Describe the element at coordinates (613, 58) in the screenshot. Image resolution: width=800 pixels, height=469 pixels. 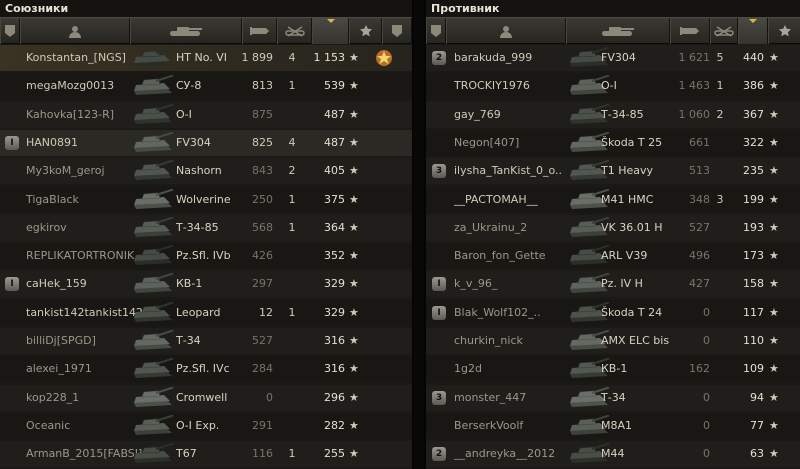
I see `player-row: 2 barakuda_999 FV304 1 621 5 440 ★` at that location.